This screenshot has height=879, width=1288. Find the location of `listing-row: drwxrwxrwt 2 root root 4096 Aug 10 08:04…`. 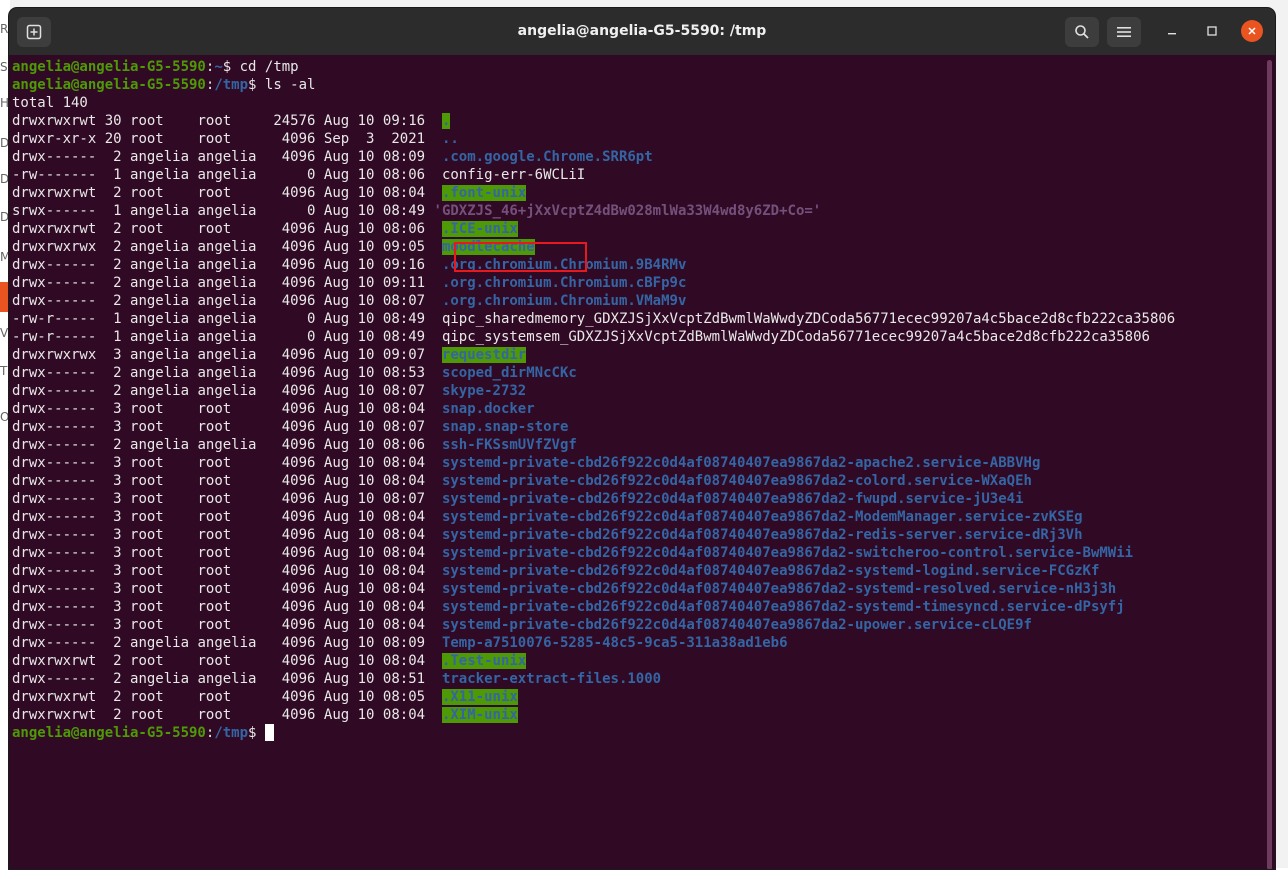

listing-row: drwxrwxrwt 2 root root 4096 Aug 10 08:04… is located at coordinates (637, 661).